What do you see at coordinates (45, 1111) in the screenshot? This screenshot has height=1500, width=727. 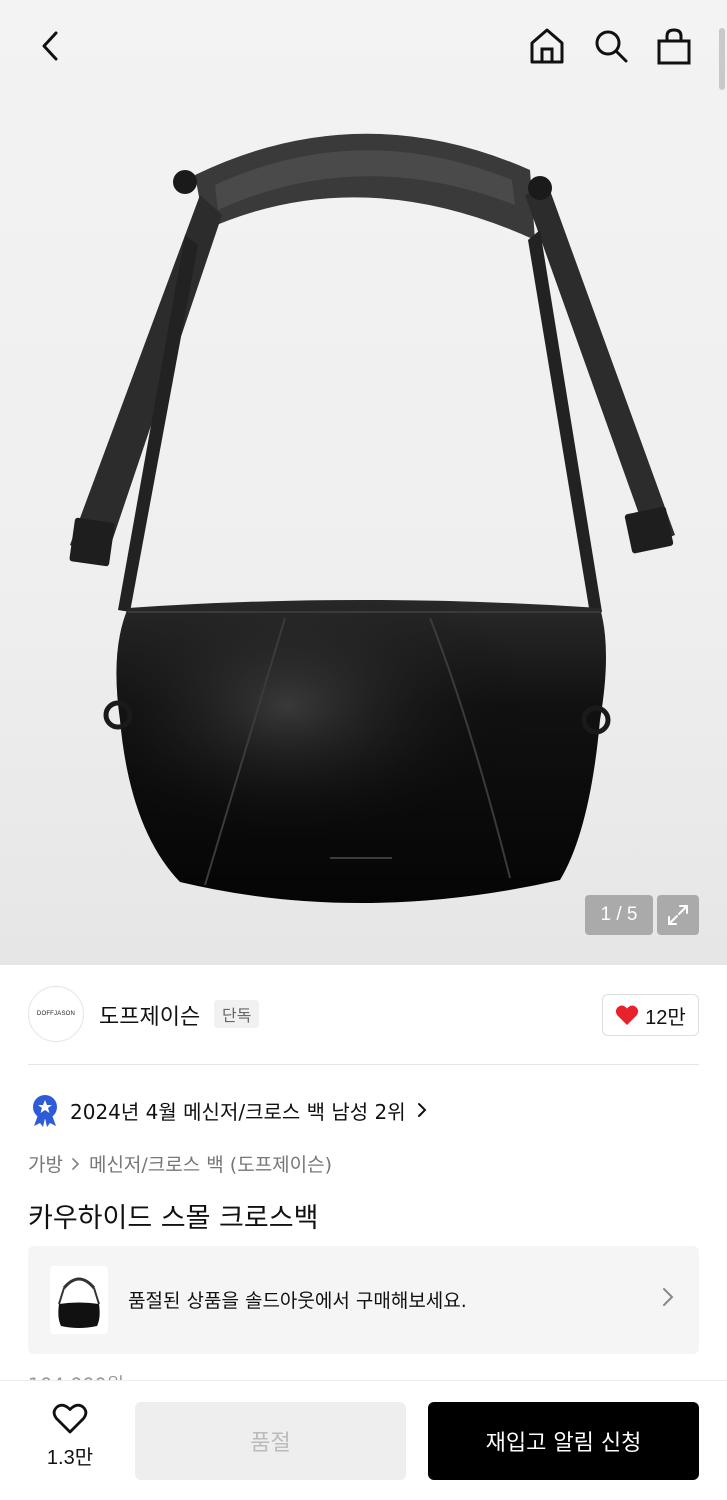 I see `ranking-medal-icon` at bounding box center [45, 1111].